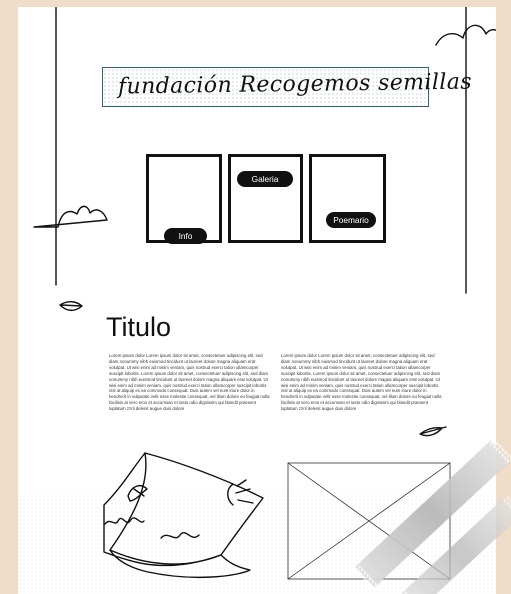 This screenshot has height=594, width=511. Describe the element at coordinates (70, 216) in the screenshot. I see `left-cloud-icon` at that location.